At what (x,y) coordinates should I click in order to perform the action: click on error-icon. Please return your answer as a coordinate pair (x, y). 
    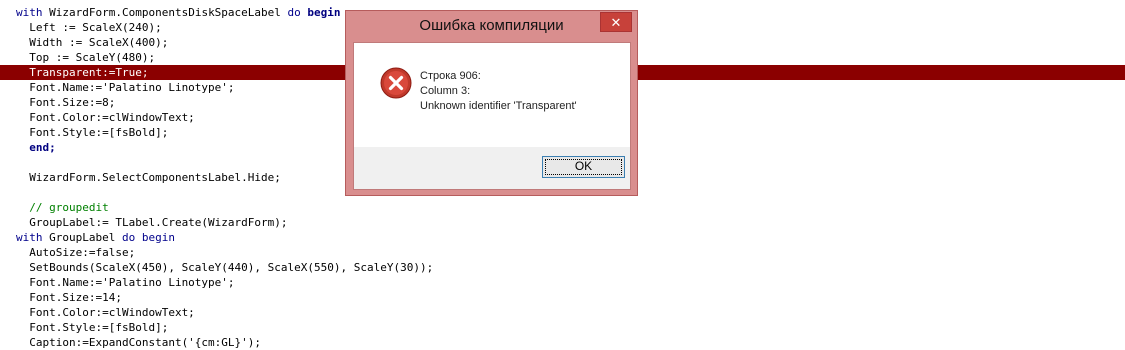
    Looking at the image, I should click on (396, 83).